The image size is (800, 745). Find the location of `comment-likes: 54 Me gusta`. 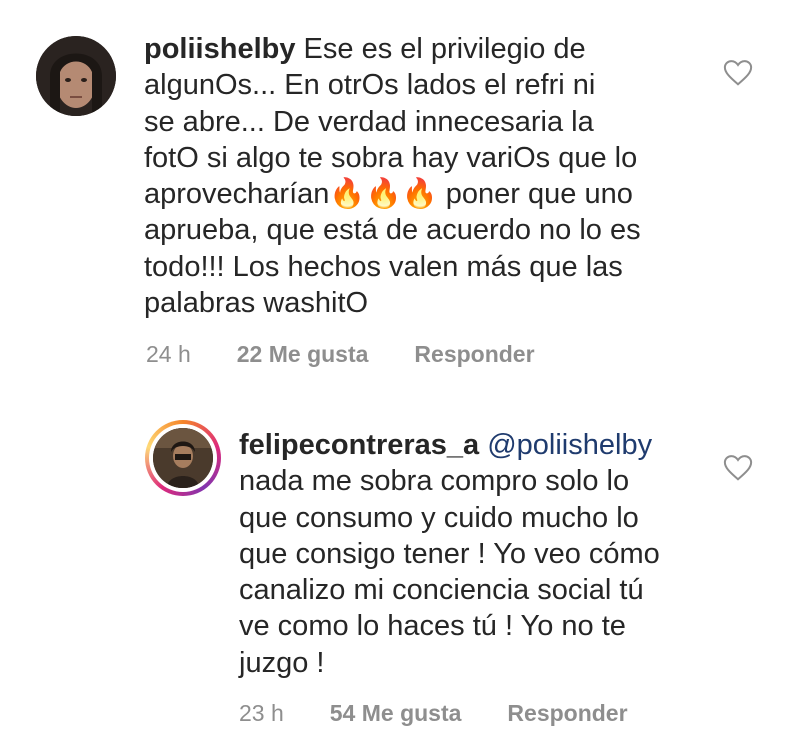

comment-likes: 54 Me gusta is located at coordinates (396, 713).